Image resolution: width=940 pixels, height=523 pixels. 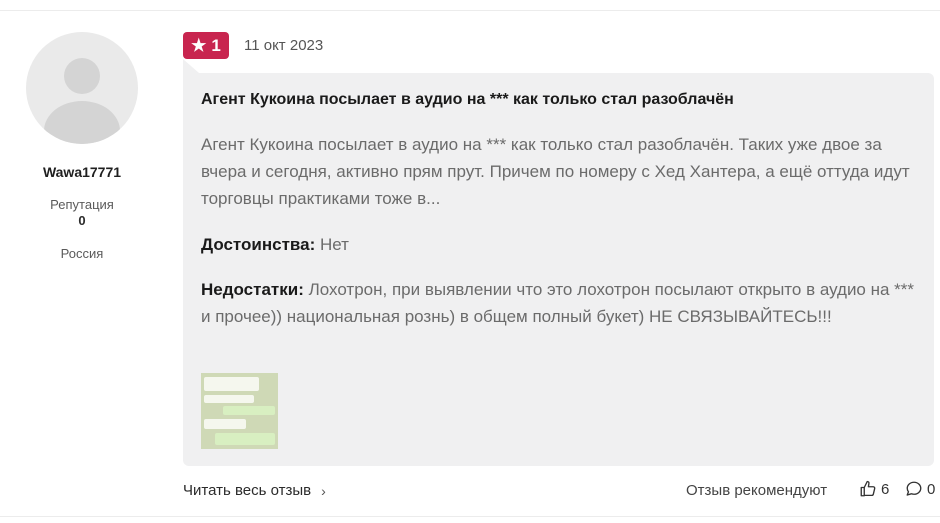 I want to click on comment-icon, so click(x=914, y=488).